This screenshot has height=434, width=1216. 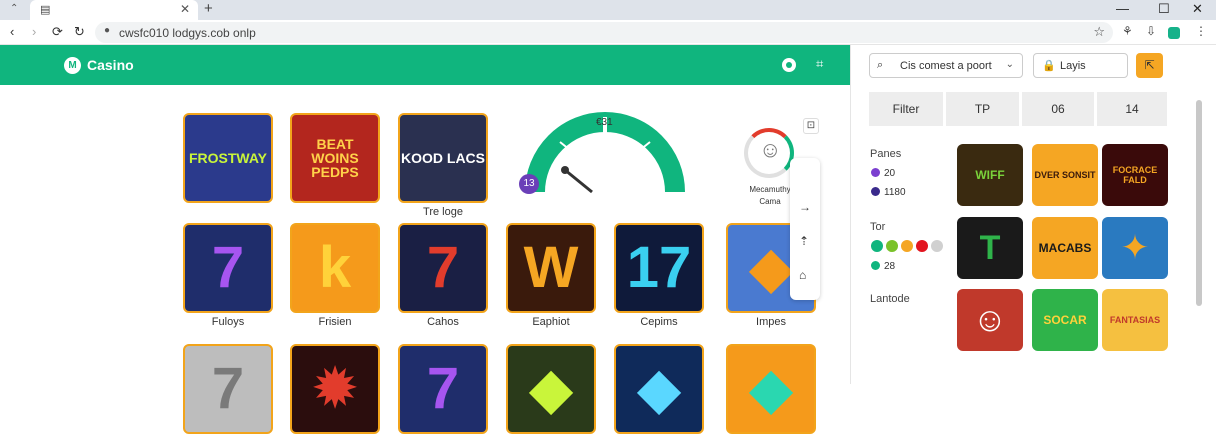 I want to click on panel-game-tile: FANTASIAS, so click(x=1135, y=320).